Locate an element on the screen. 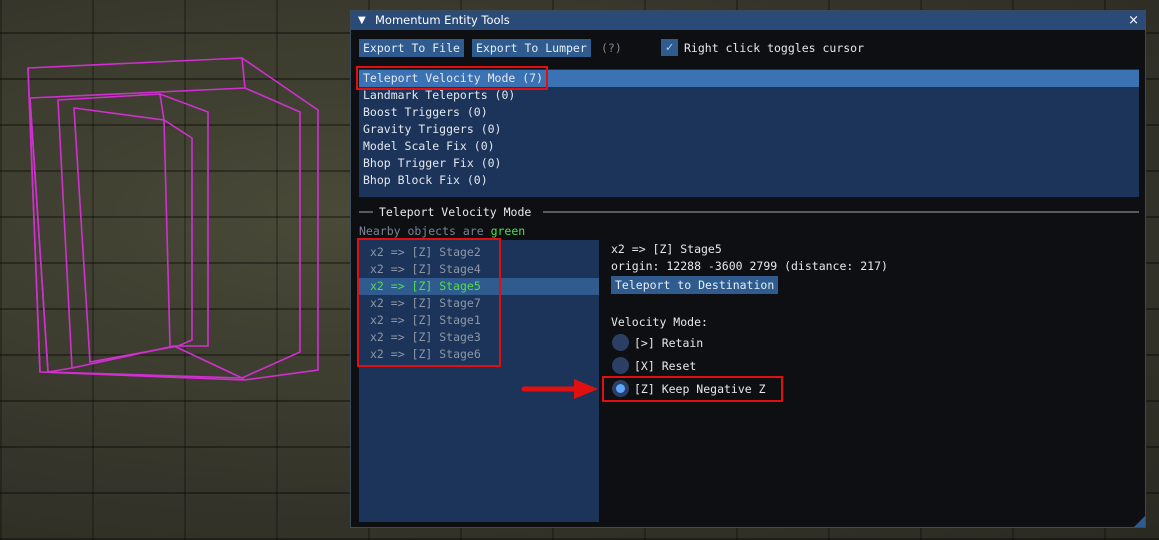 Image resolution: width=1159 pixels, height=540 pixels. cursor-toggle-checkbox: ✓ is located at coordinates (669, 47).